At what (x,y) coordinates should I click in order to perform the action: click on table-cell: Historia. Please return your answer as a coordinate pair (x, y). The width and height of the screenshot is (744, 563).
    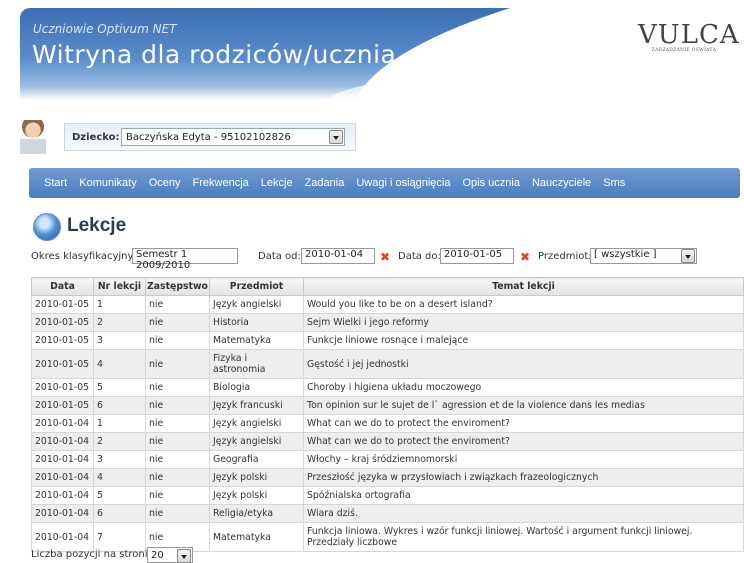
    Looking at the image, I should click on (256, 322).